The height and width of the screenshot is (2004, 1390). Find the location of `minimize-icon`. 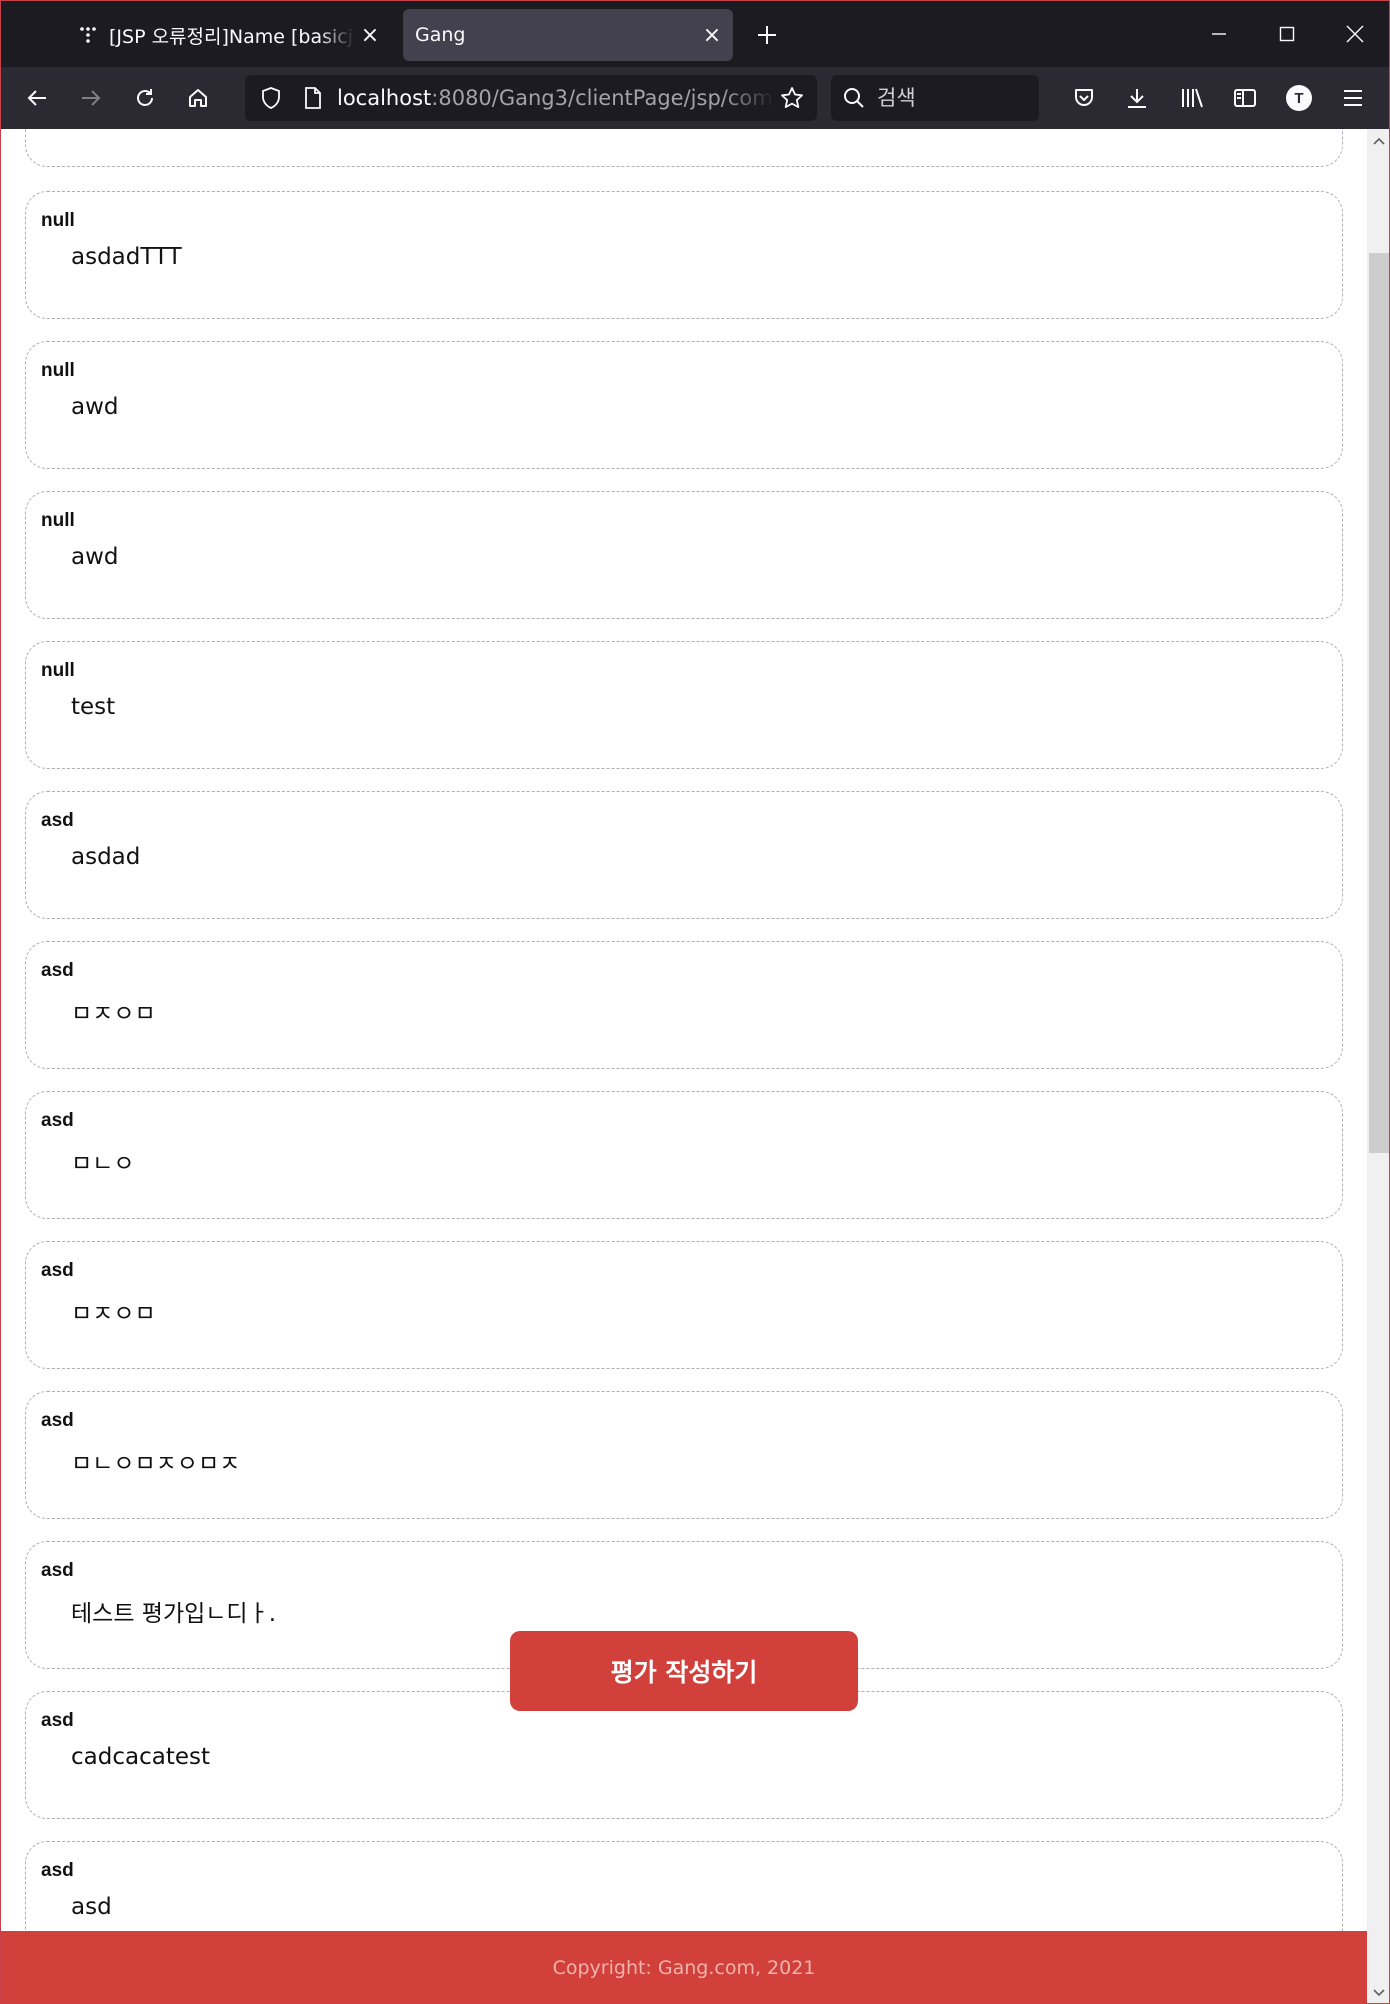

minimize-icon is located at coordinates (1219, 34).